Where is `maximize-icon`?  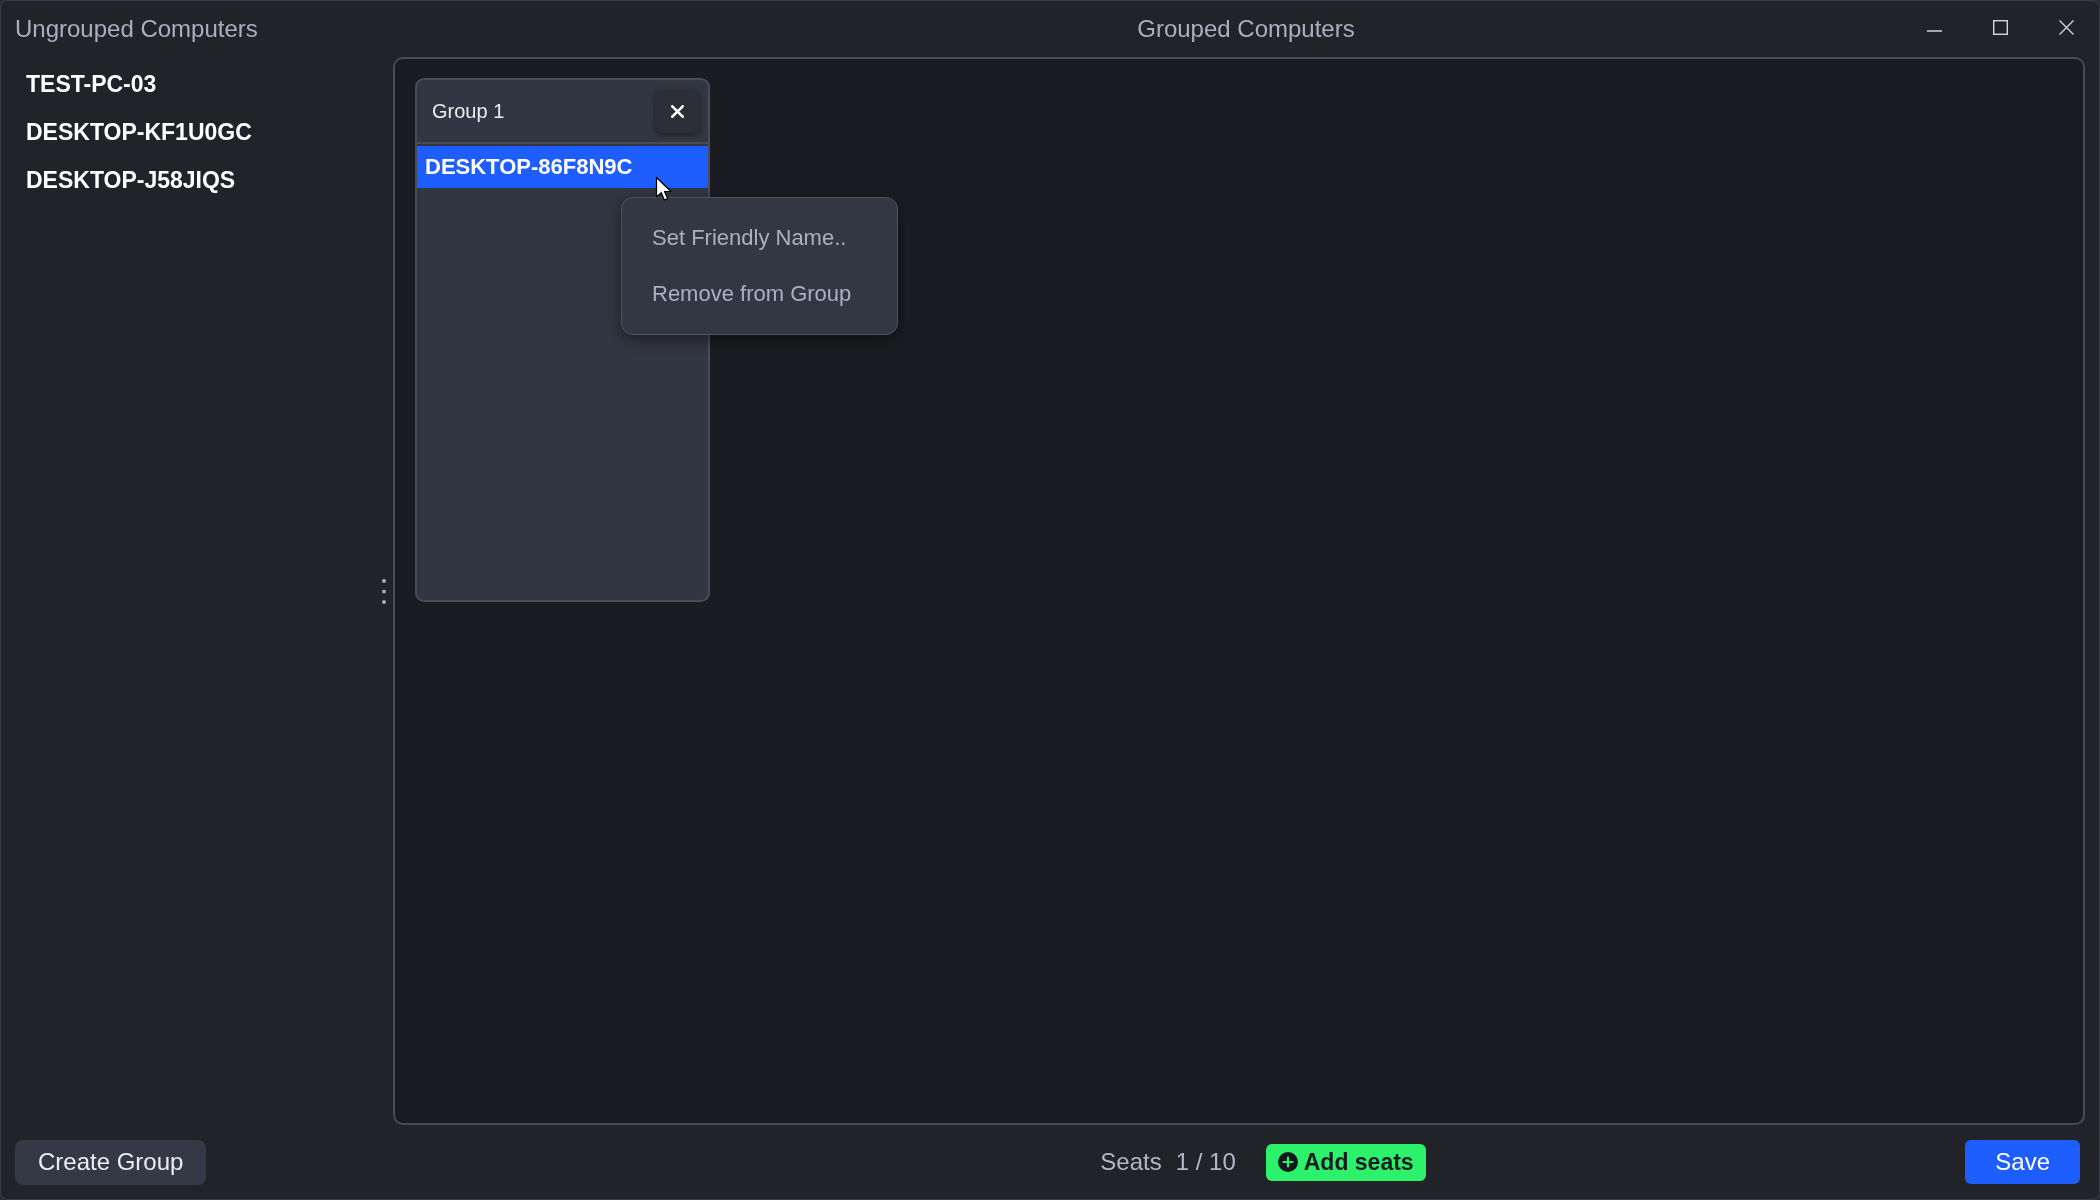
maximize-icon is located at coordinates (2000, 27).